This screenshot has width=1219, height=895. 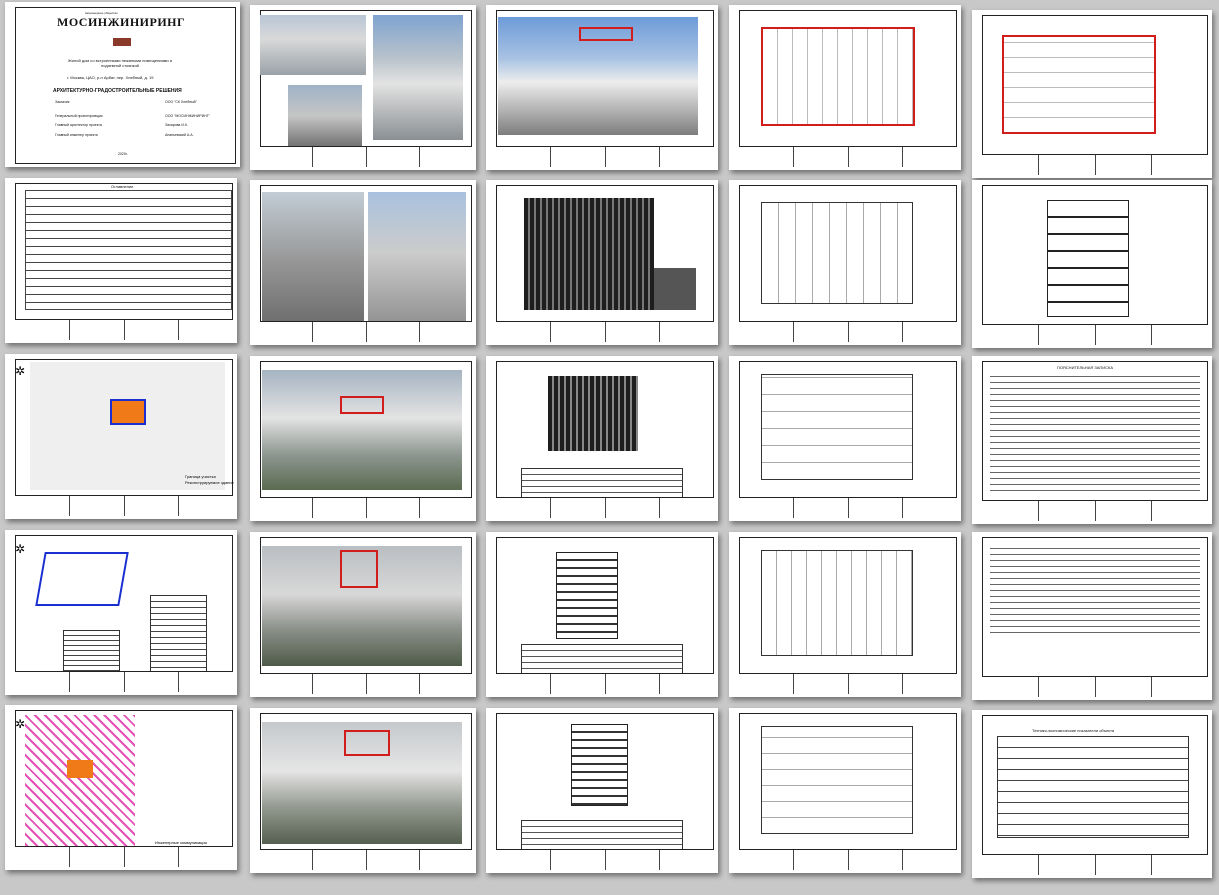 I want to click on sheet-teap: Технико-экономические показатели объекта, so click(x=1092, y=794).